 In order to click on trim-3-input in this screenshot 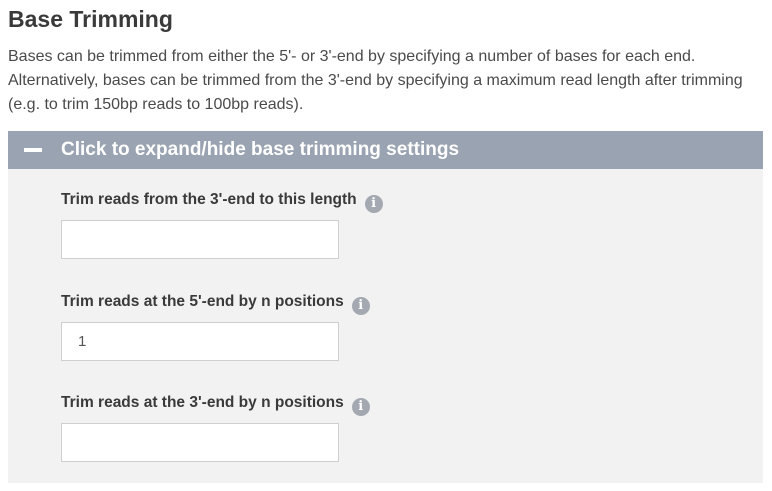, I will do `click(200, 442)`.